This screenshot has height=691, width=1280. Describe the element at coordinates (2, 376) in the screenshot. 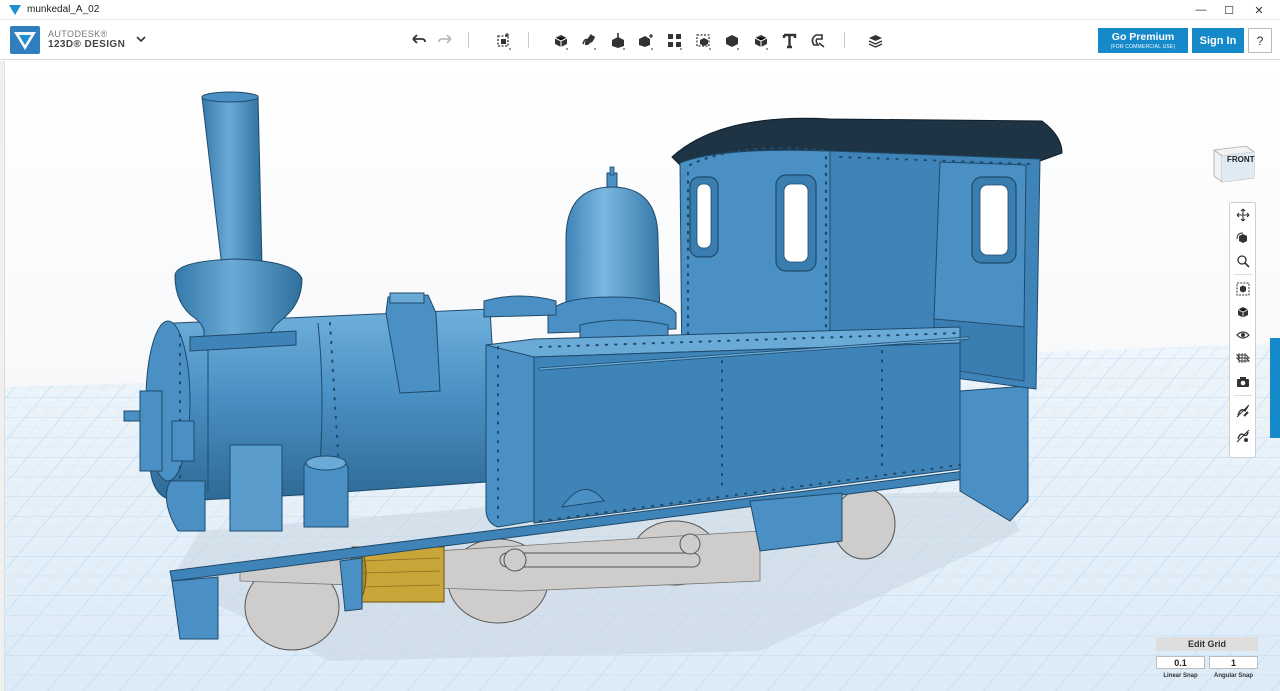

I see `left-panel-edge` at that location.